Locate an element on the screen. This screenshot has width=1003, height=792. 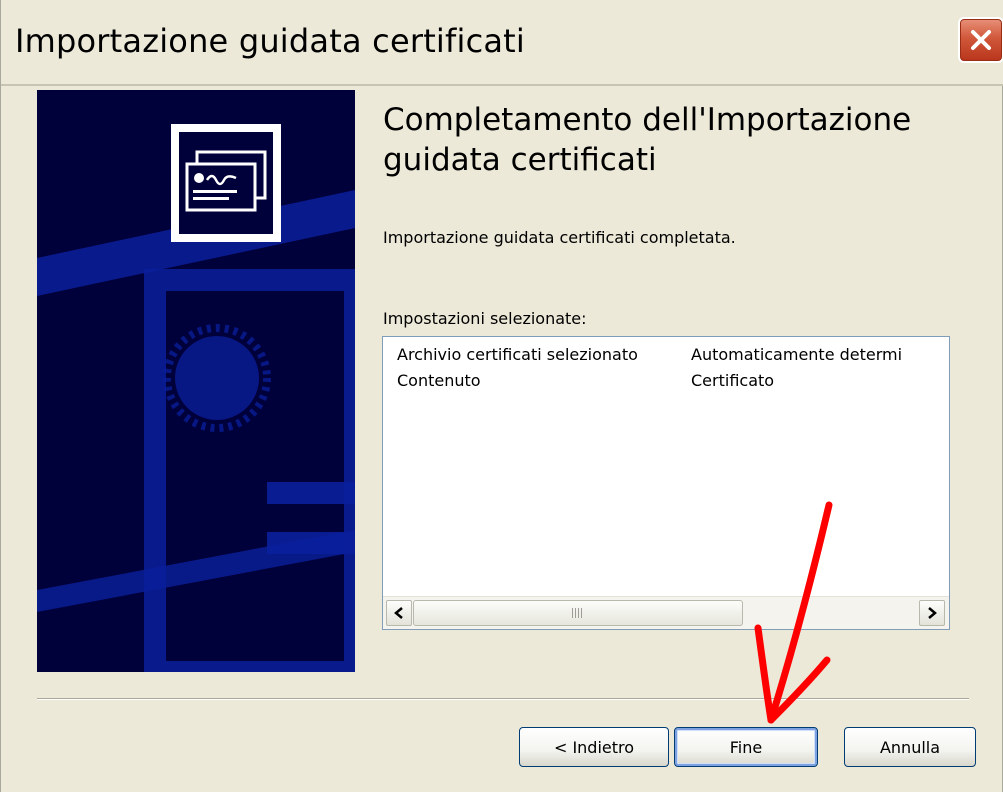
back-button: < Indietro is located at coordinates (594, 747).